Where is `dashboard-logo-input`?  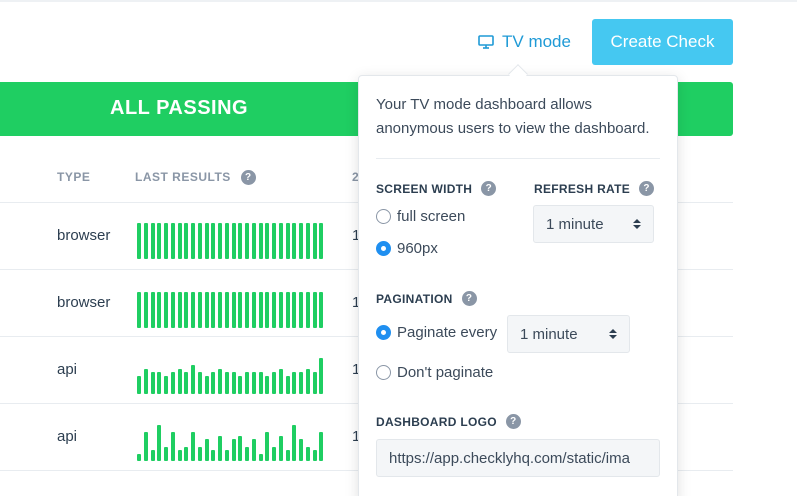
dashboard-logo-input is located at coordinates (518, 458).